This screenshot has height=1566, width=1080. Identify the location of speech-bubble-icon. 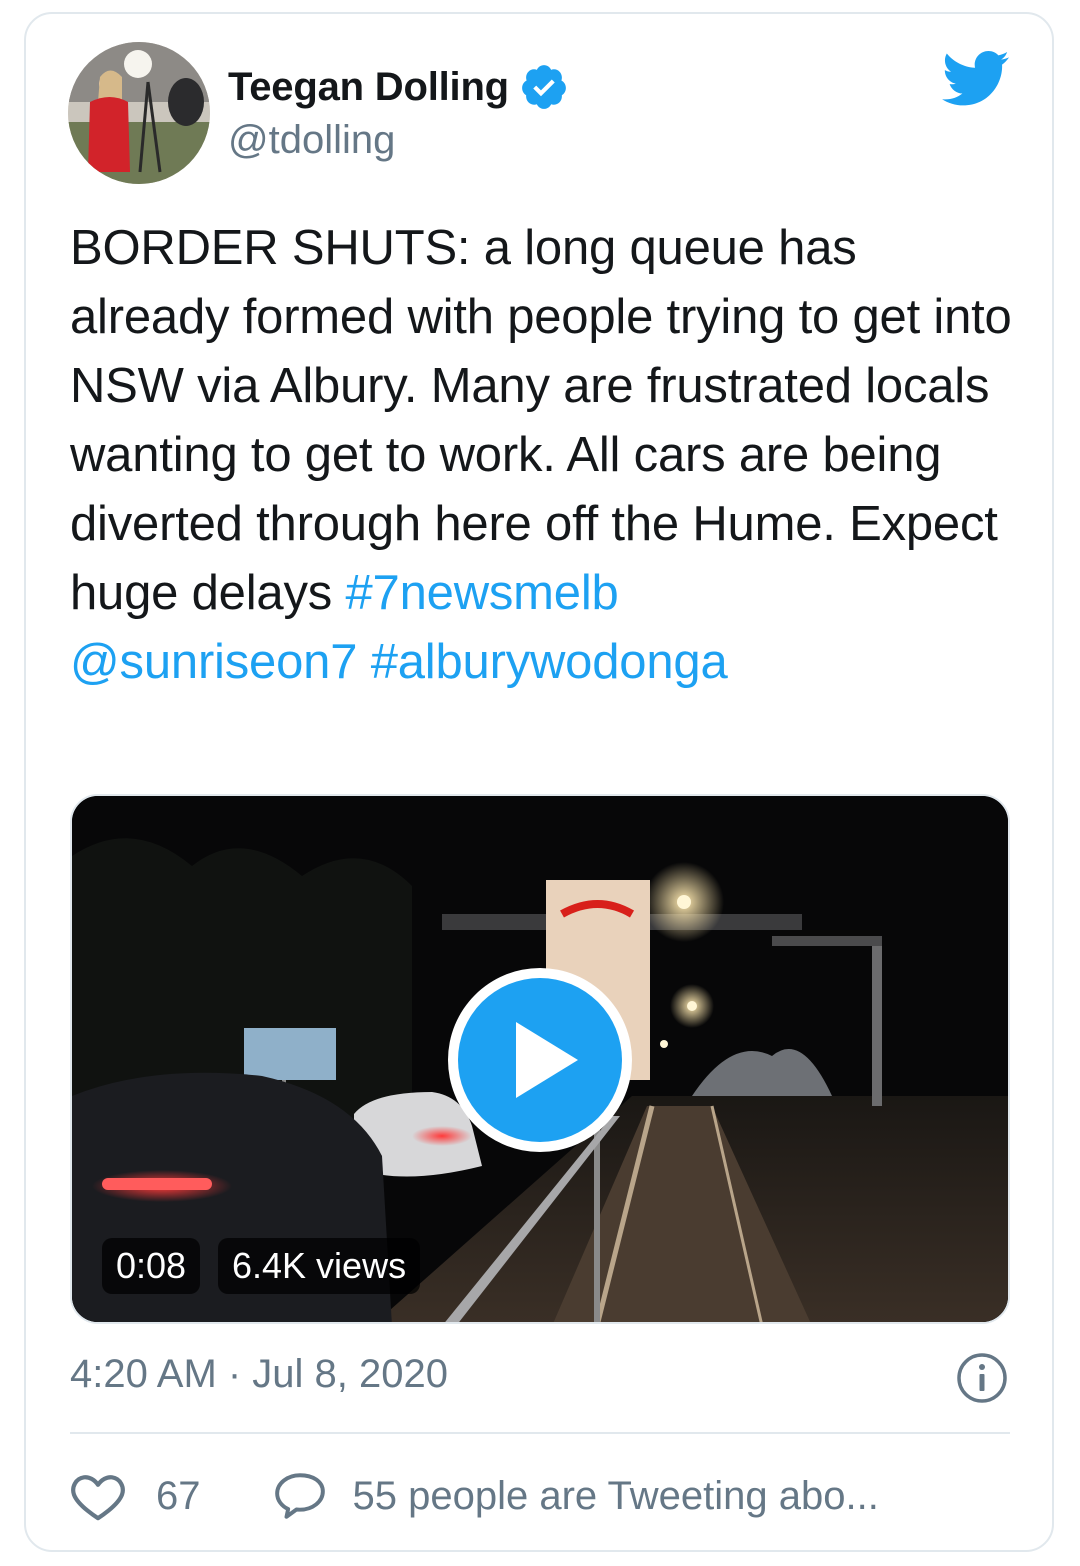
(300, 1496).